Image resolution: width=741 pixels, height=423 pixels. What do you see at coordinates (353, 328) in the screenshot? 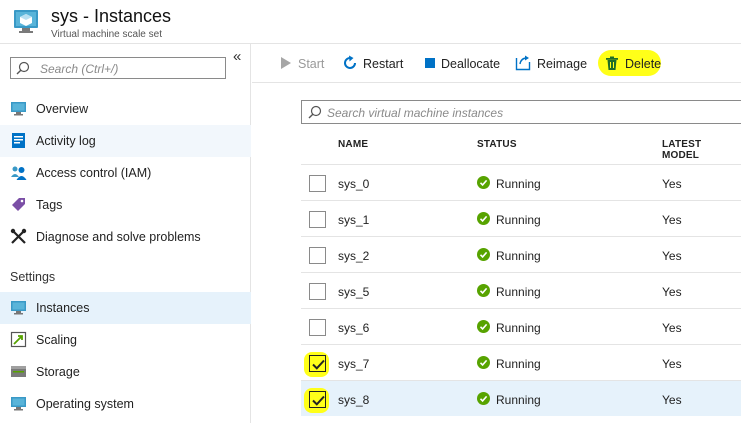
I see `instance-name: sys_6` at bounding box center [353, 328].